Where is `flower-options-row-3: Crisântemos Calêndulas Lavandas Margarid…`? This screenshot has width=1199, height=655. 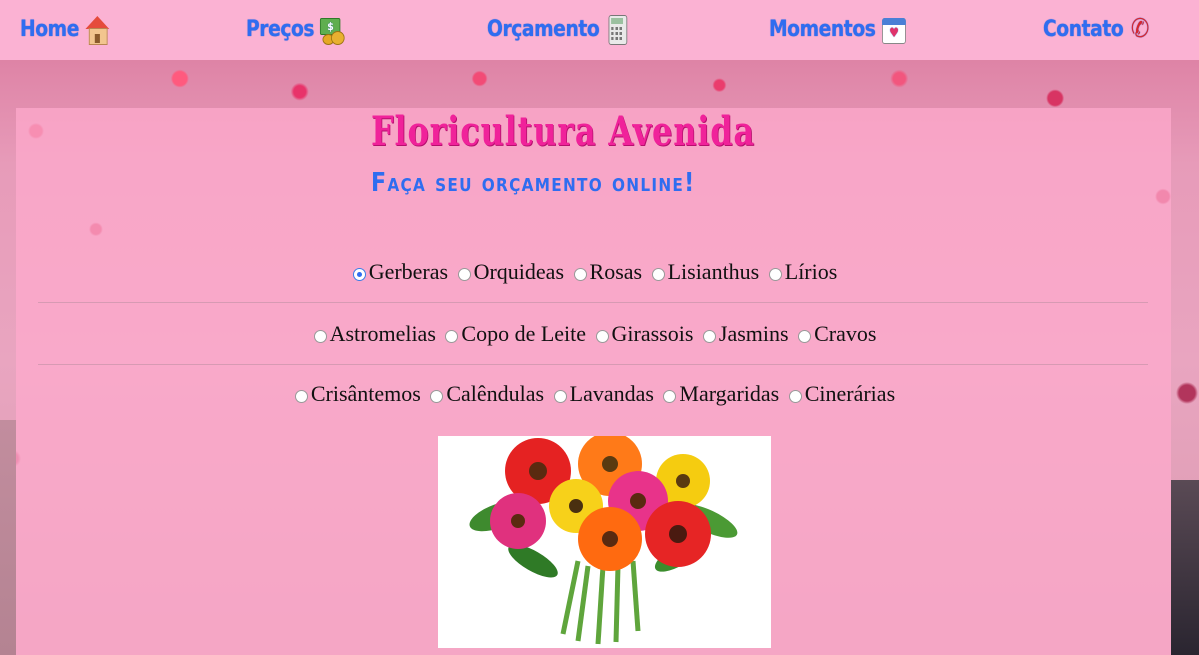
flower-options-row-3: Crisântemos Calêndulas Lavandas Margarid… is located at coordinates (593, 393).